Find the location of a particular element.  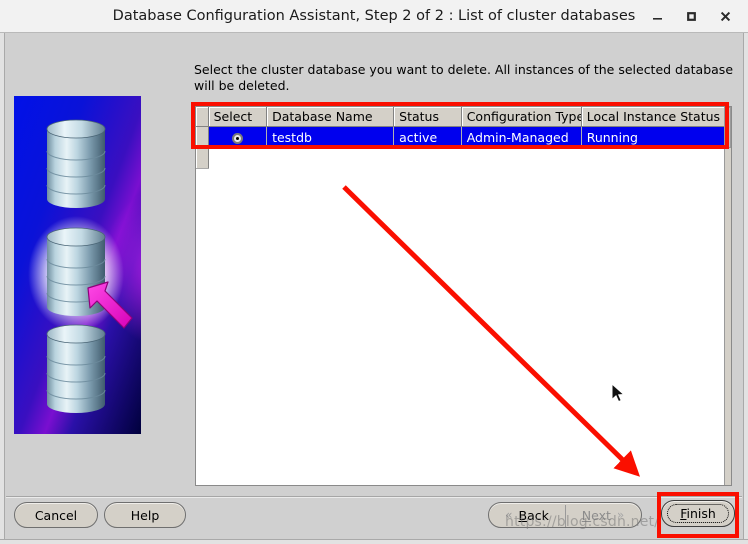

finish-button-wrapper: Finish is located at coordinates (698, 515).